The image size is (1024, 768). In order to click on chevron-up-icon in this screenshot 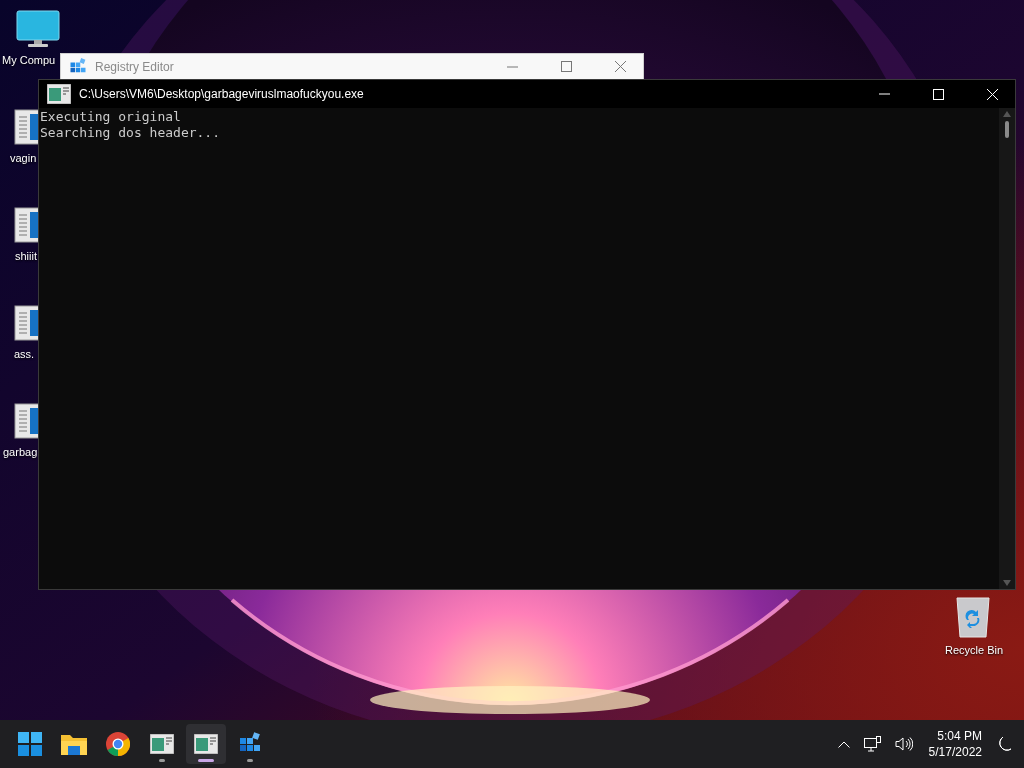, I will do `click(843, 744)`.